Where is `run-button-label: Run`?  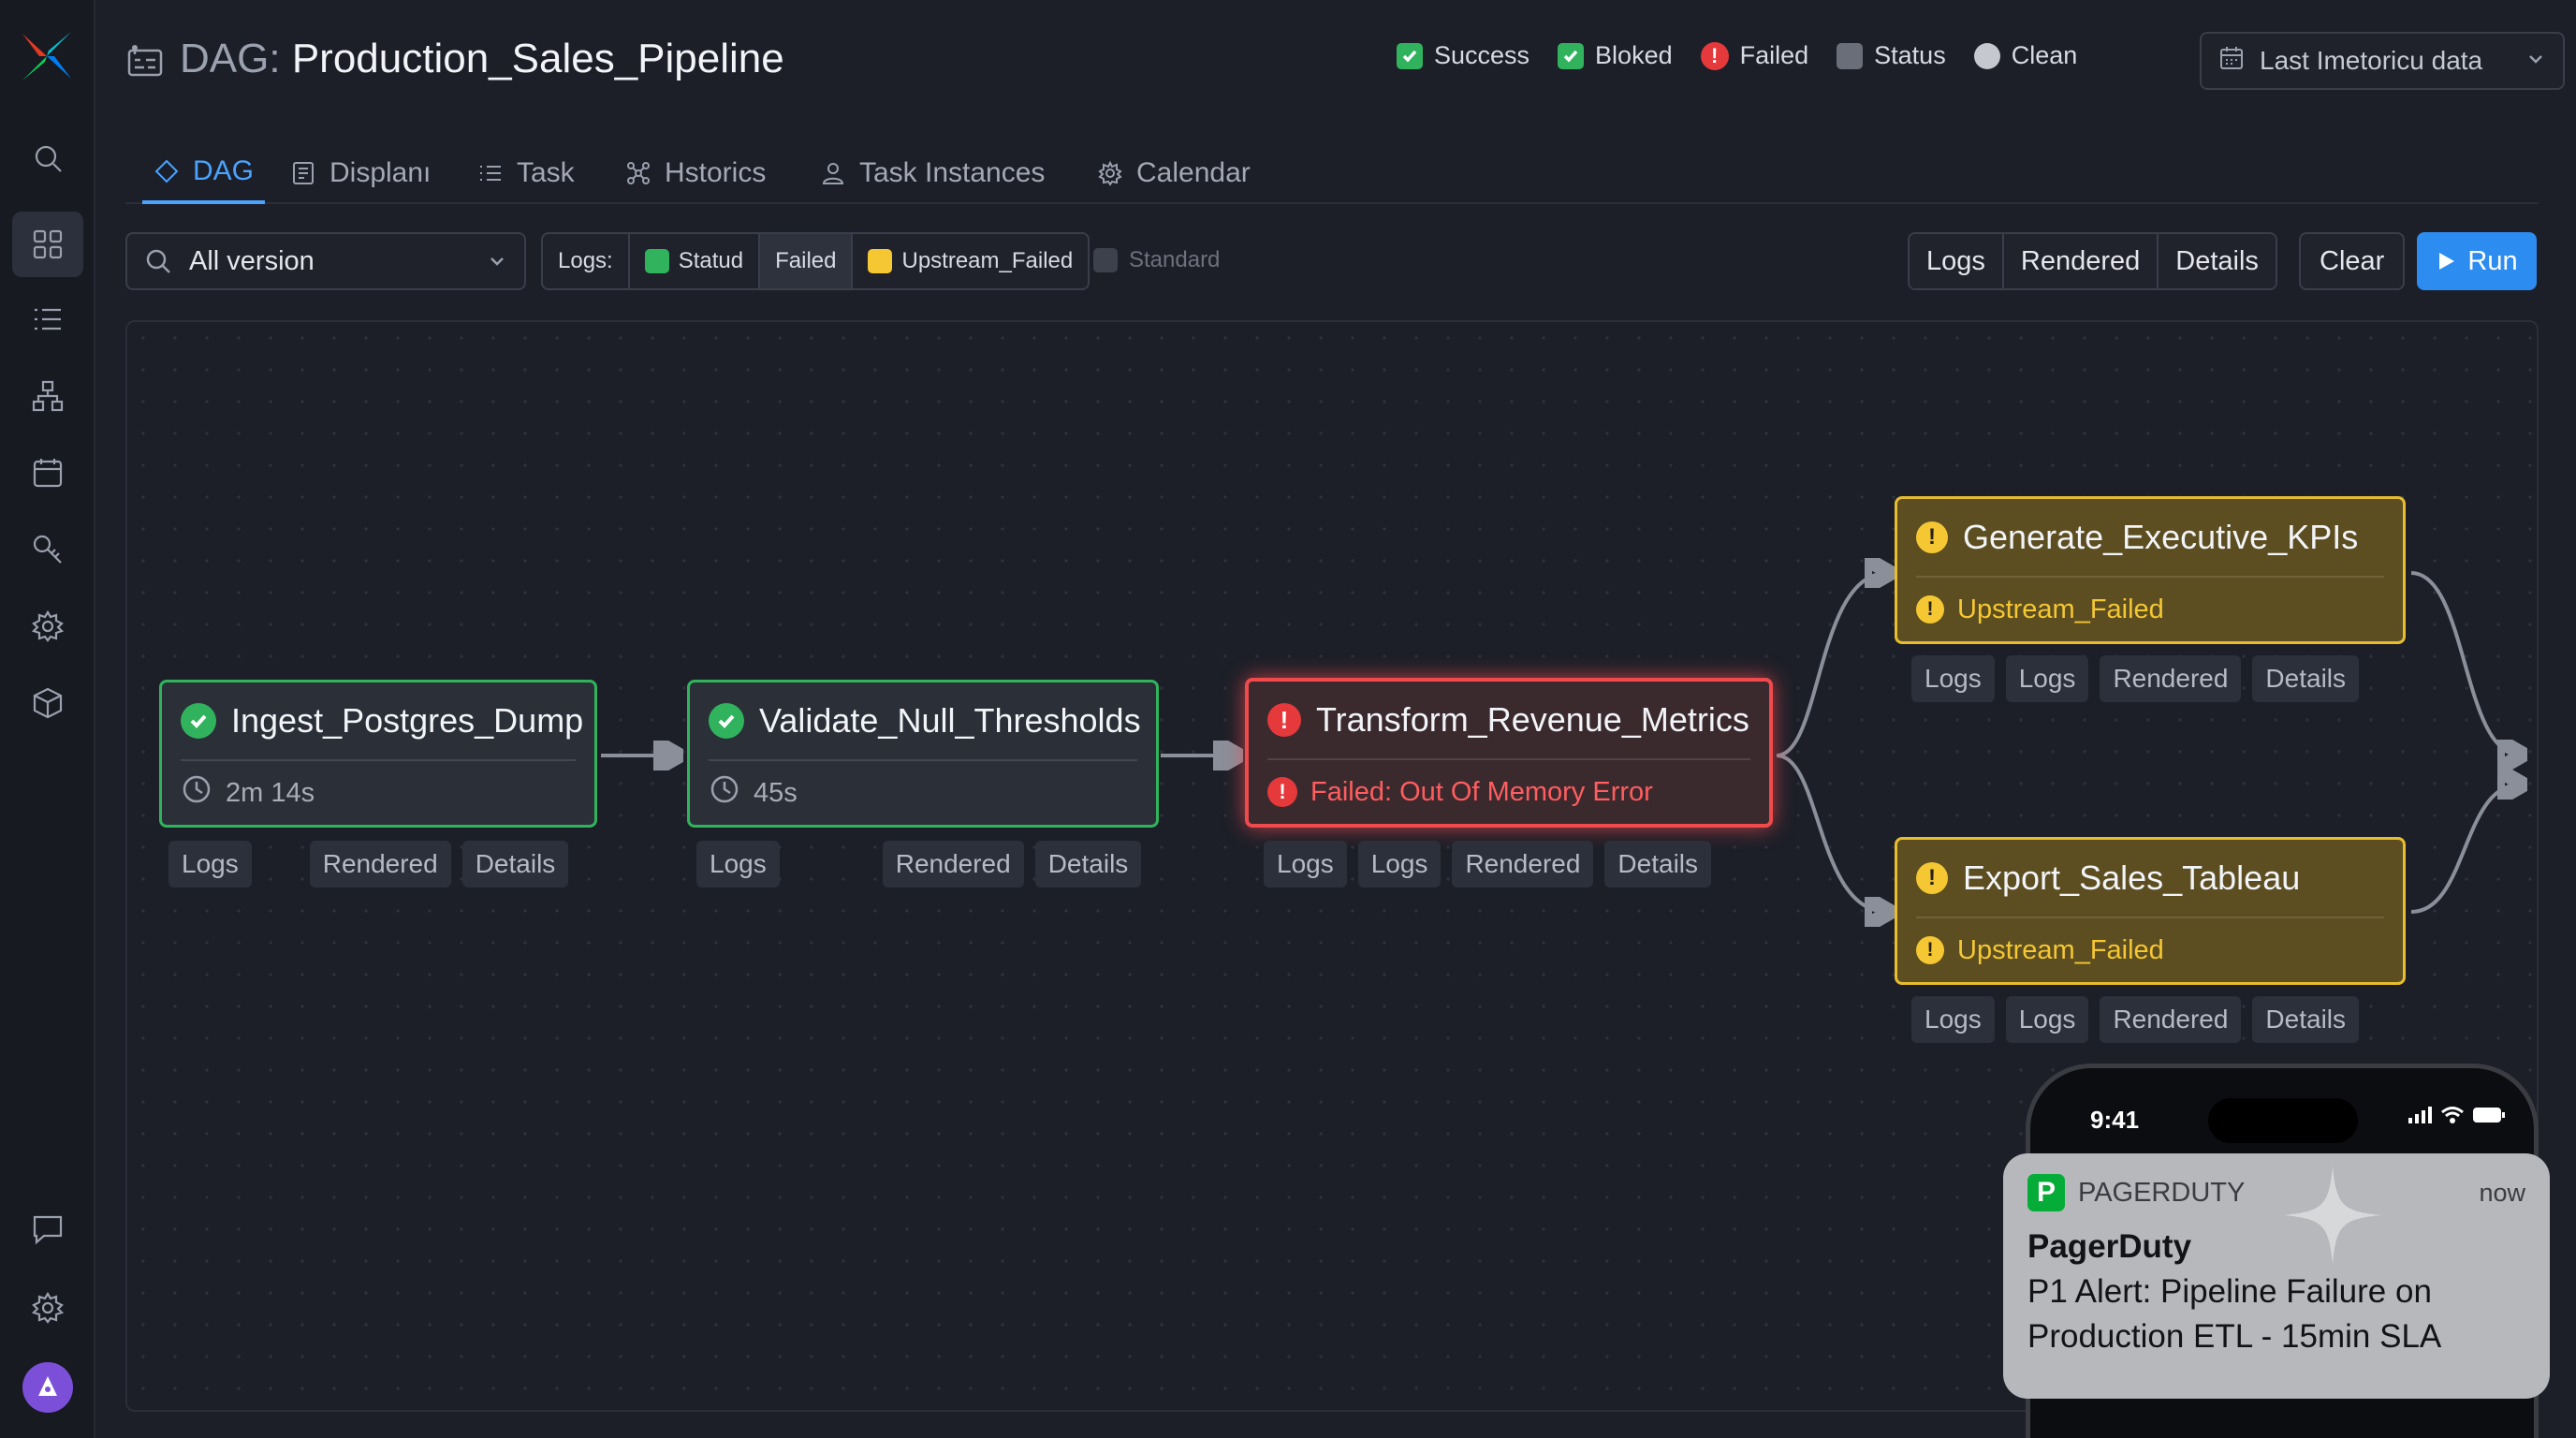 run-button-label: Run is located at coordinates (2492, 260).